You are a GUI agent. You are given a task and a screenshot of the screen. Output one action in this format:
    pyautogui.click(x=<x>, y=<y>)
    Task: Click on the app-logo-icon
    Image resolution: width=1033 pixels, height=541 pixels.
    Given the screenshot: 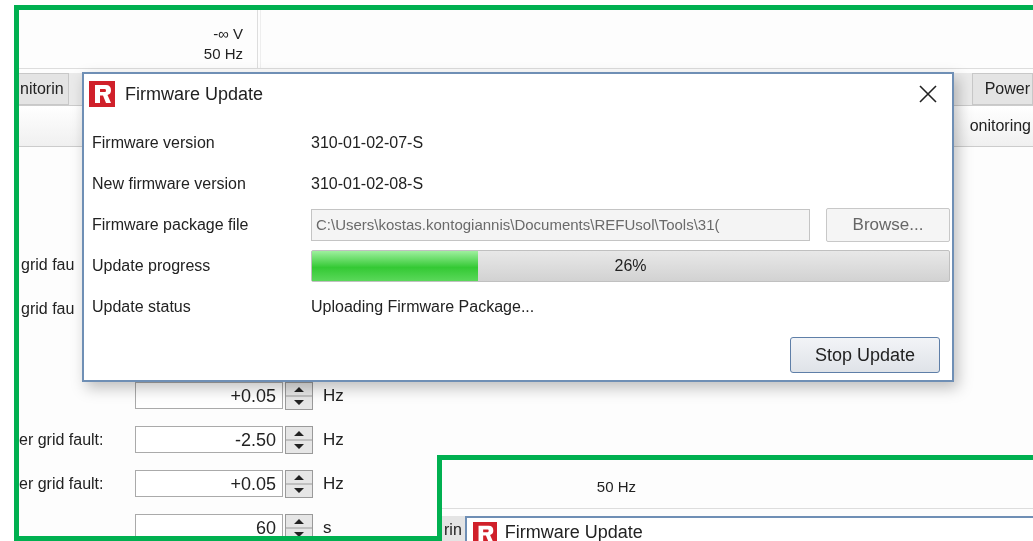 What is the action you would take?
    pyautogui.click(x=102, y=94)
    